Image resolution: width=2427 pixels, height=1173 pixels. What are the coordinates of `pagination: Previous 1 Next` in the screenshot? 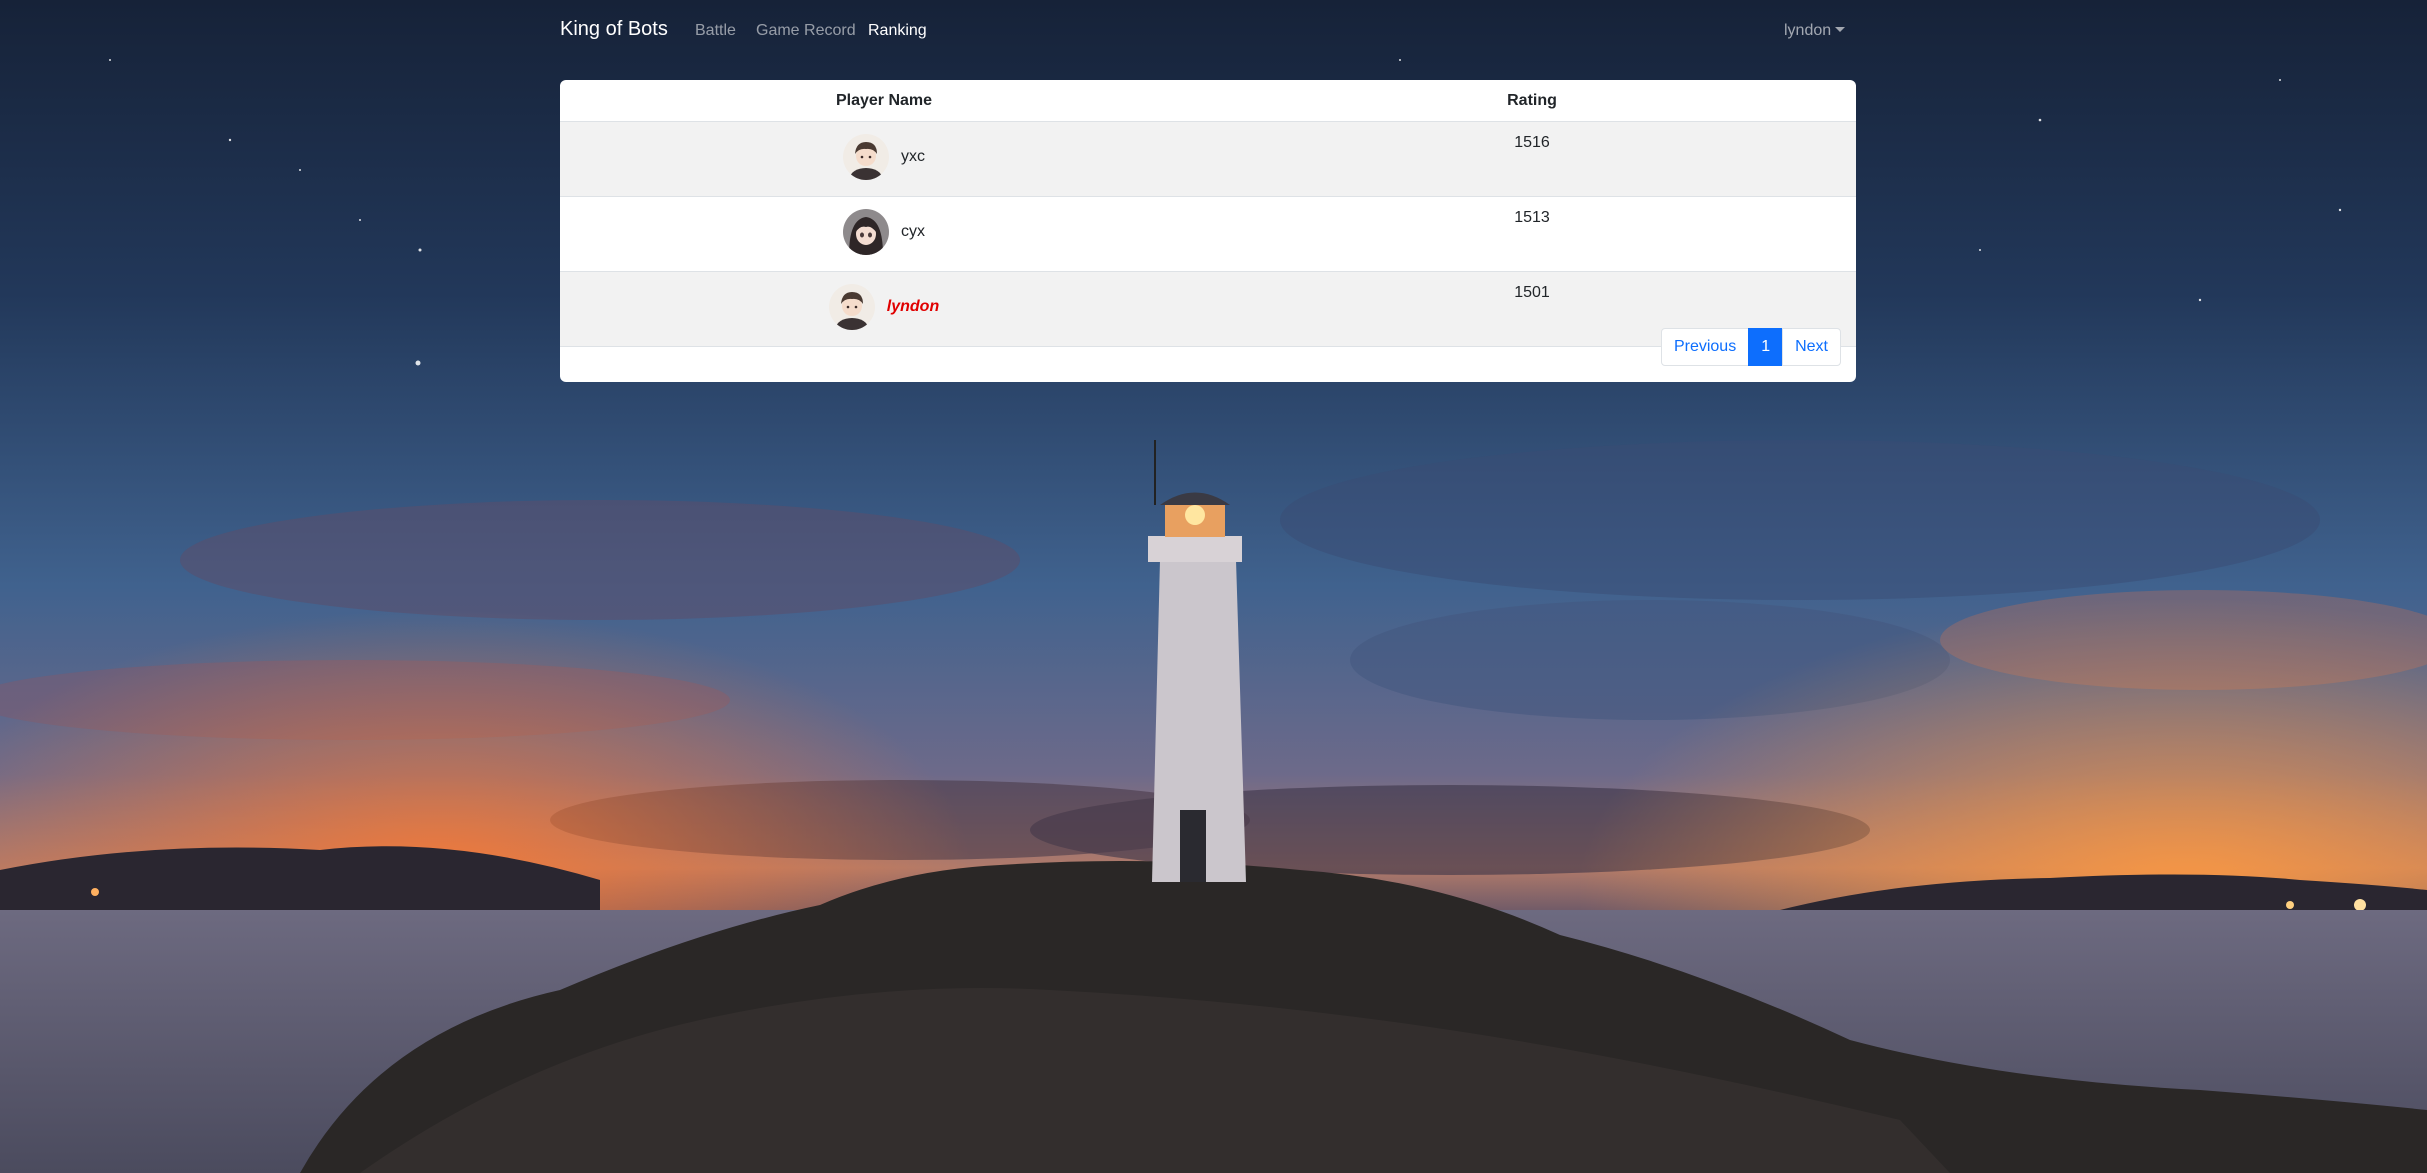 It's located at (1750, 347).